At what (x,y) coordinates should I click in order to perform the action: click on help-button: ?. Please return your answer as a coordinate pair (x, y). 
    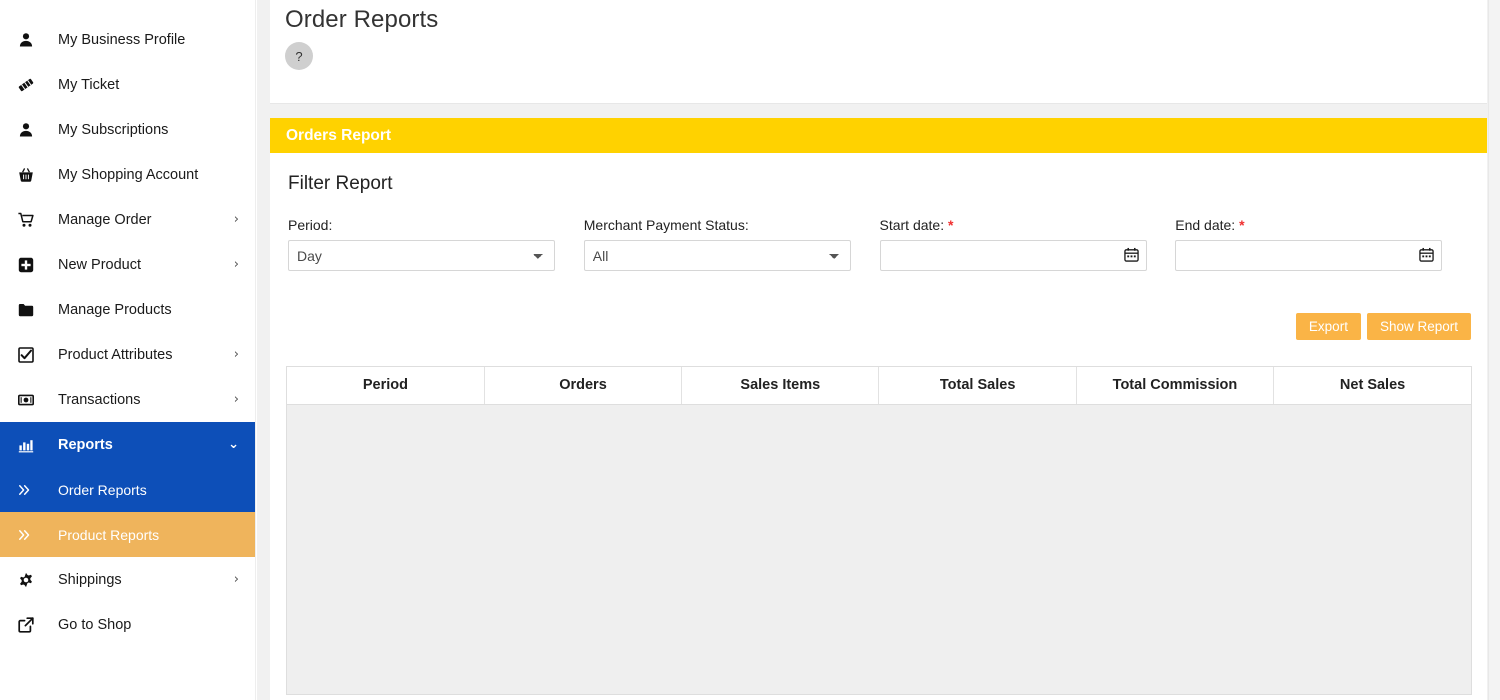
    Looking at the image, I should click on (299, 56).